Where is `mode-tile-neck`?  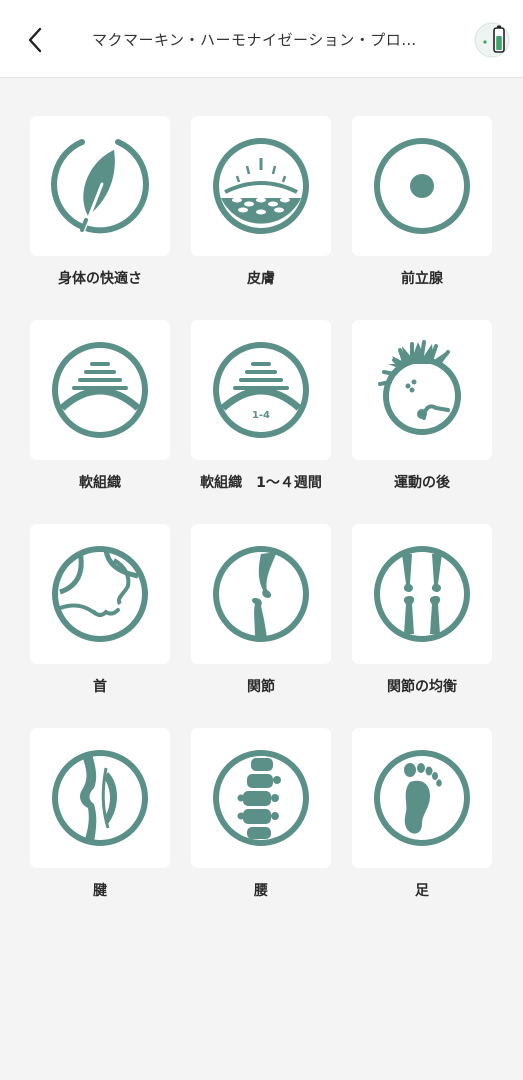 mode-tile-neck is located at coordinates (100, 594).